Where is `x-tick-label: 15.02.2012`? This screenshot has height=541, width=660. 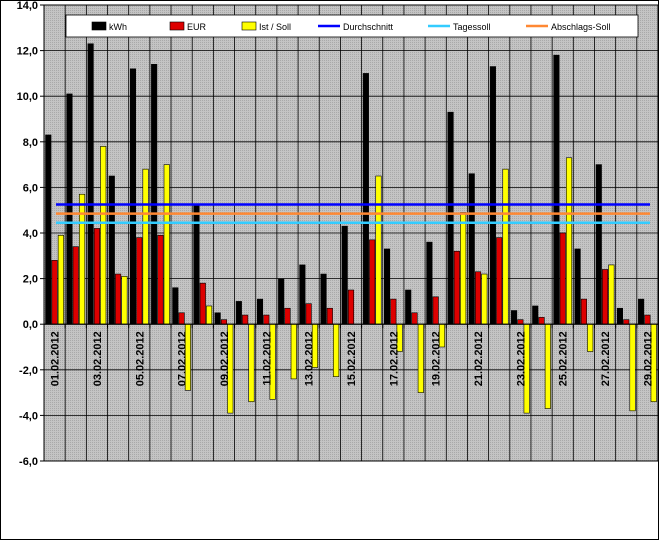
x-tick-label: 15.02.2012 is located at coordinates (352, 358).